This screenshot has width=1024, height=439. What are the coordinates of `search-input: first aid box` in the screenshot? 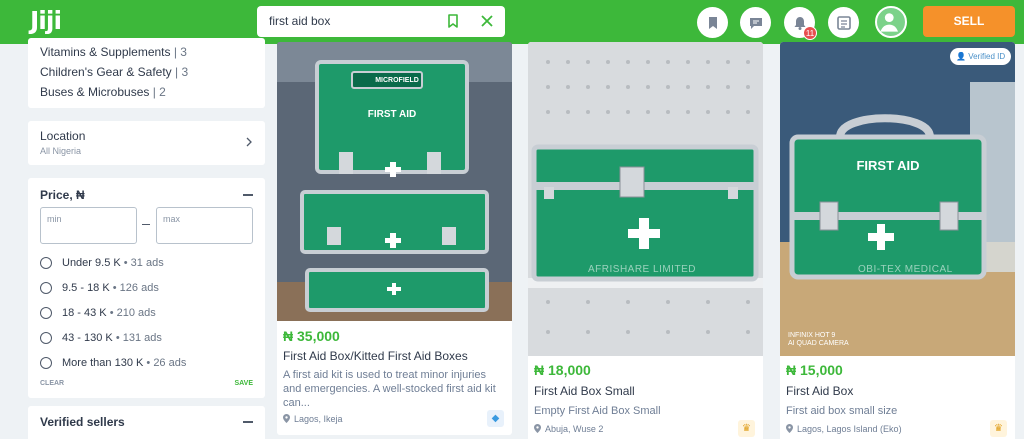 It's located at (299, 21).